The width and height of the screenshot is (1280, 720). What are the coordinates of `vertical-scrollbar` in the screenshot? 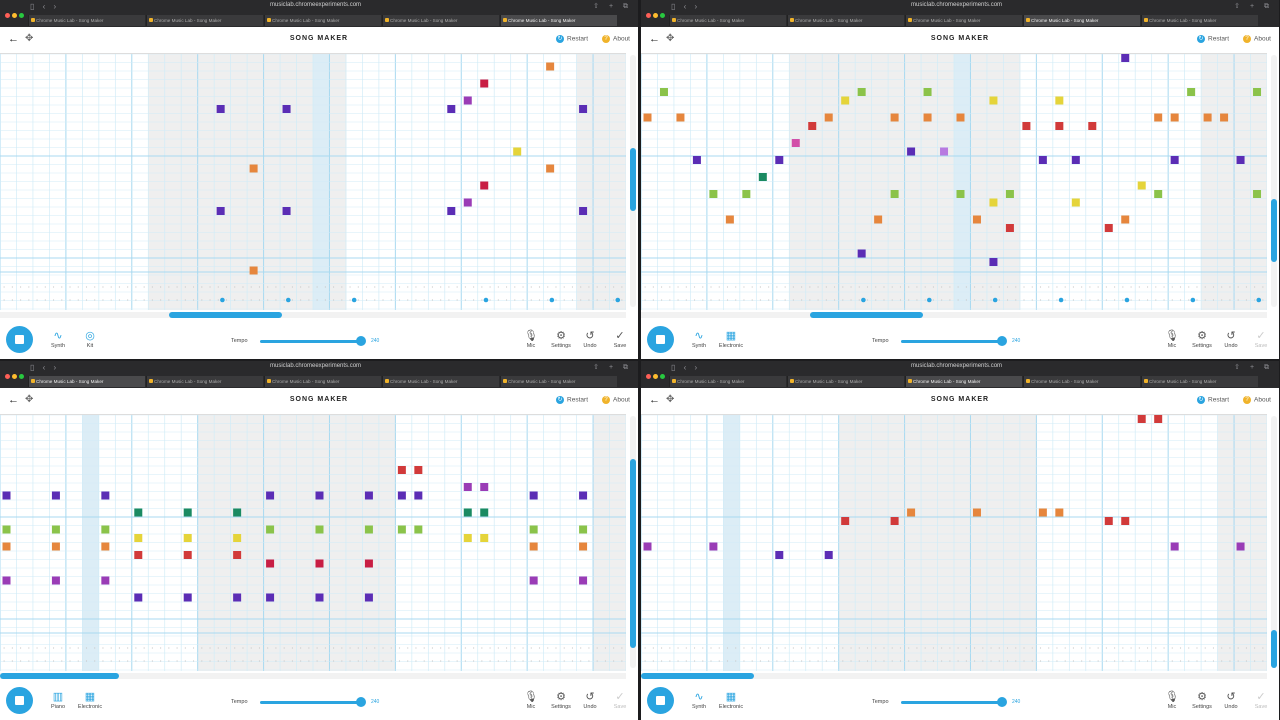 It's located at (633, 181).